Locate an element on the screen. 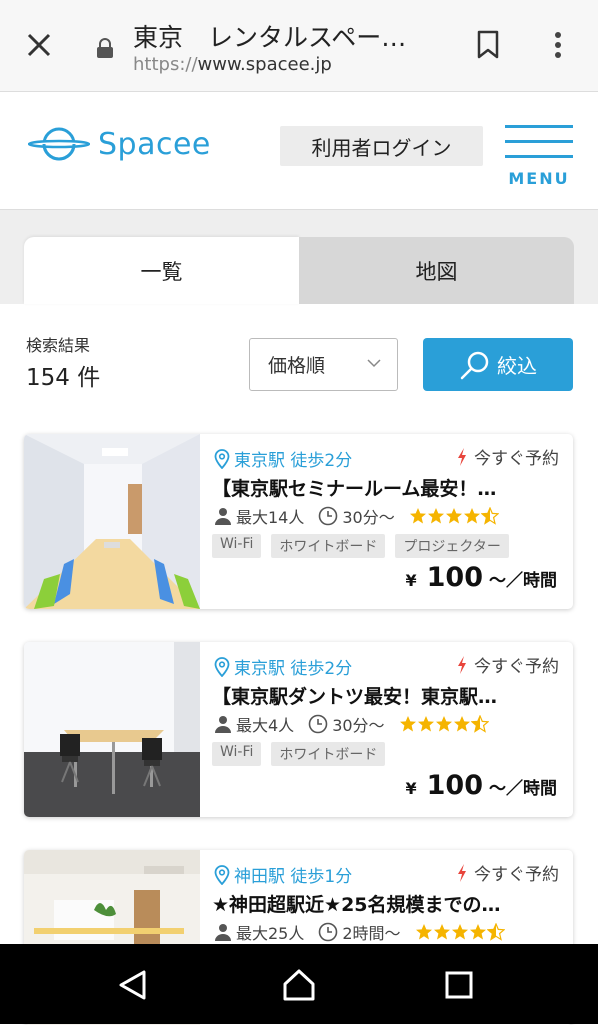 Image resolution: width=598 pixels, height=1025 pixels. site-header: Spacee 利用者ログイン MENU is located at coordinates (299, 151).